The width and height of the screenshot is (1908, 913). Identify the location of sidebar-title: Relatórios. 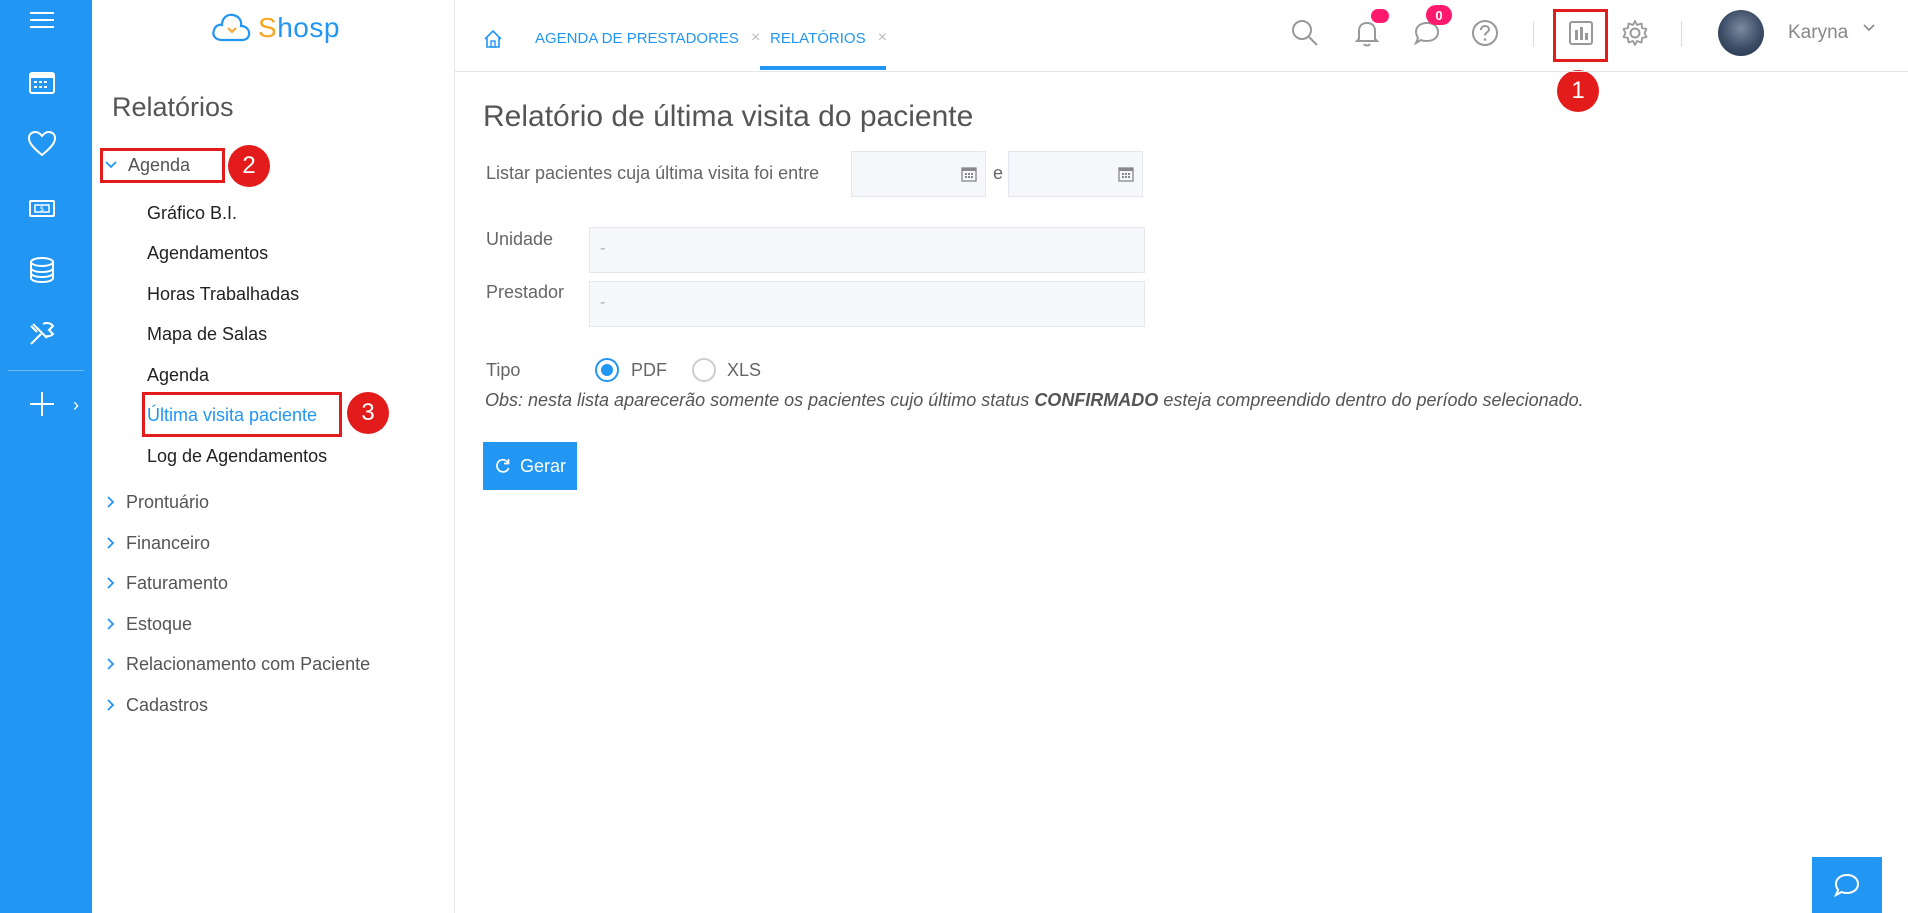
(173, 107).